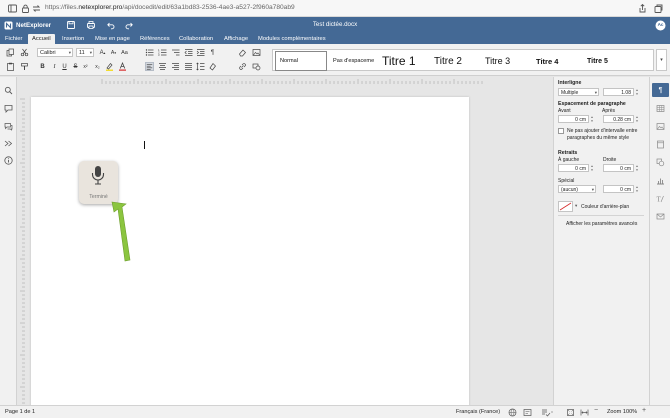 The width and height of the screenshot is (670, 418). I want to click on tab-modules-complementaires: Modules complémentaires, so click(292, 39).